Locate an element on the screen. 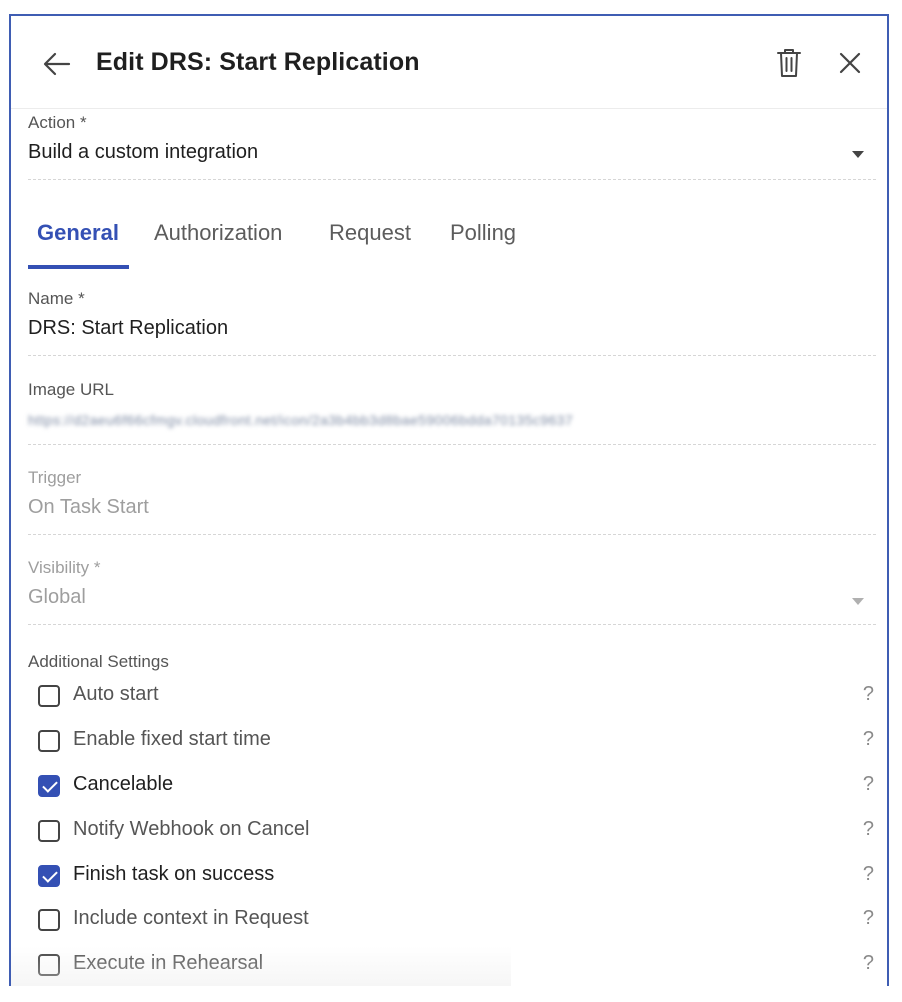 Image resolution: width=902 pixels, height=1002 pixels. arrow-left-icon is located at coordinates (57, 64).